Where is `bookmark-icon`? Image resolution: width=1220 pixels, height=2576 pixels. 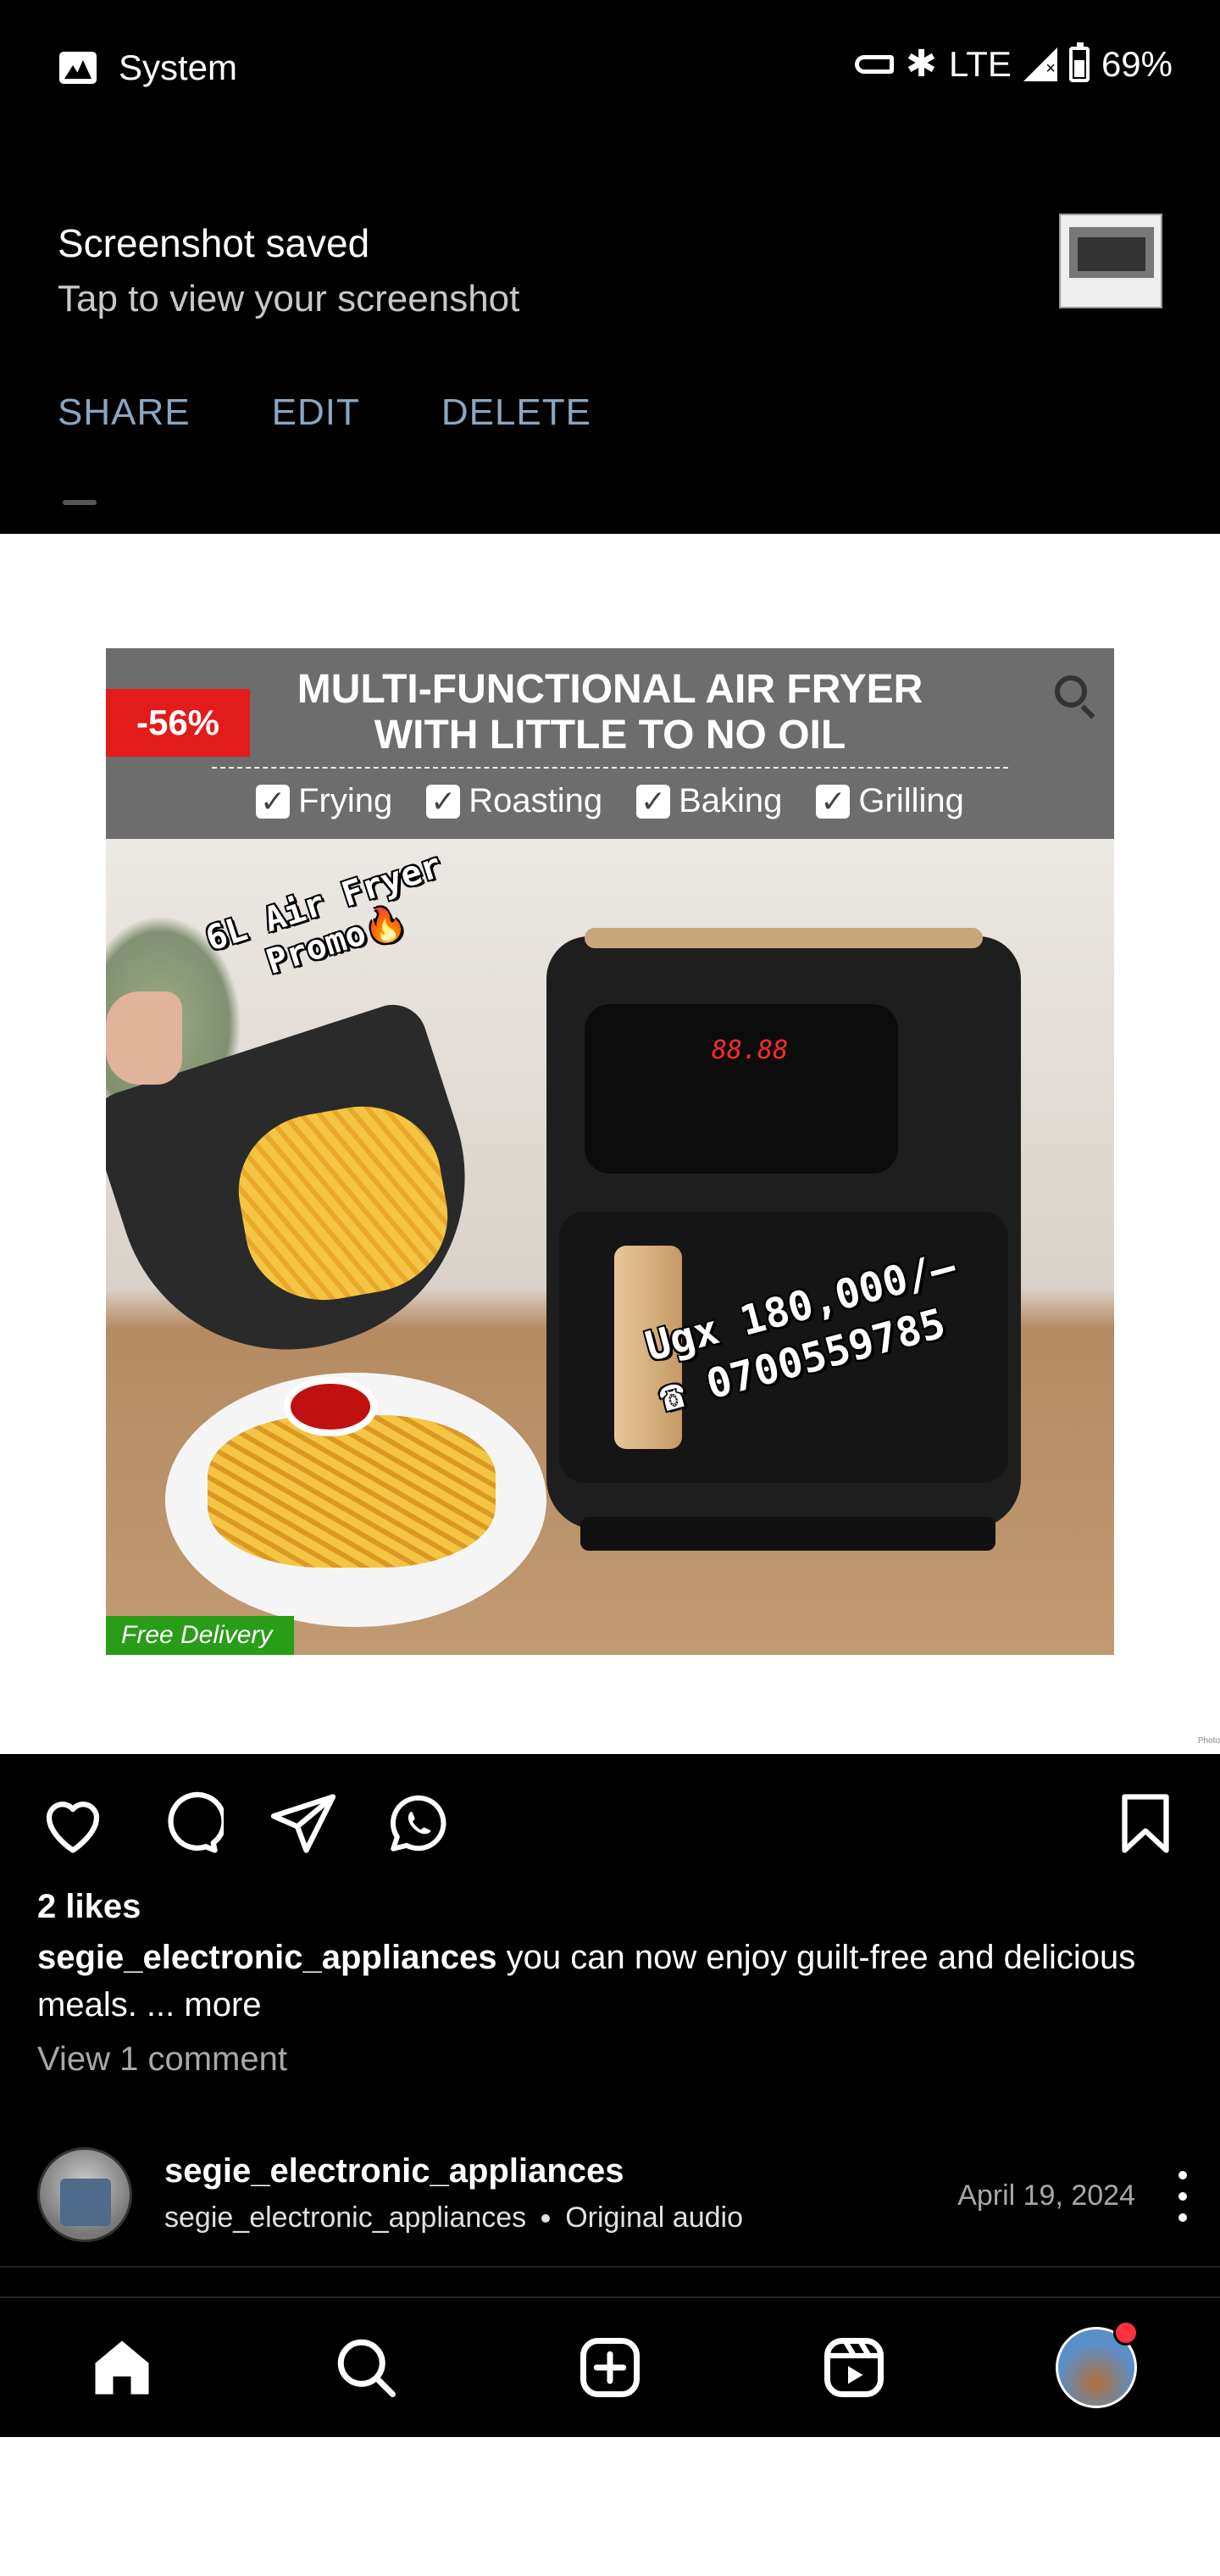 bookmark-icon is located at coordinates (1145, 1823).